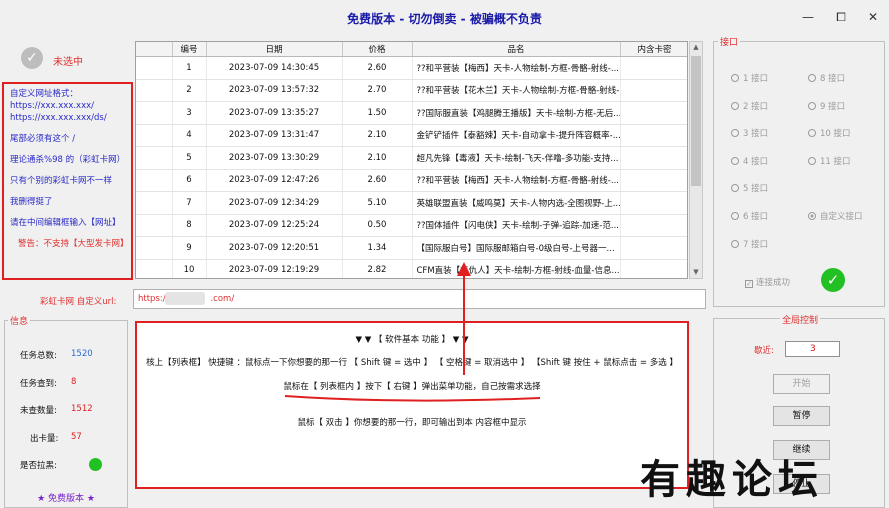 The image size is (889, 508). I want to click on radio-interface-3: 3 接口, so click(749, 133).